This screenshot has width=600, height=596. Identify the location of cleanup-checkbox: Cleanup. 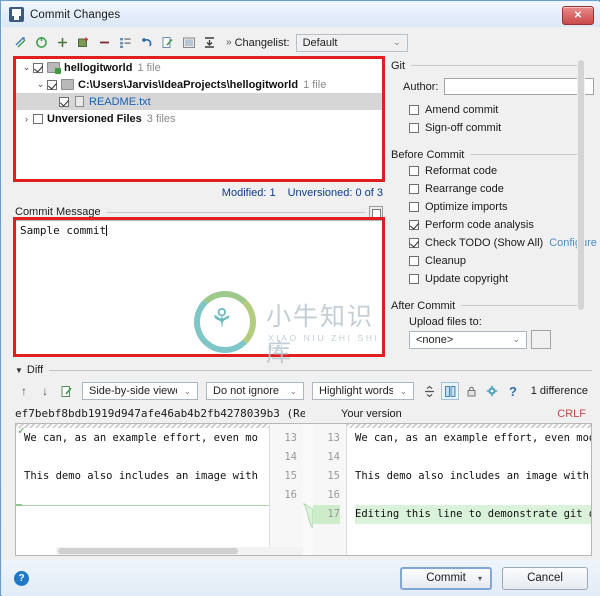
(493, 261).